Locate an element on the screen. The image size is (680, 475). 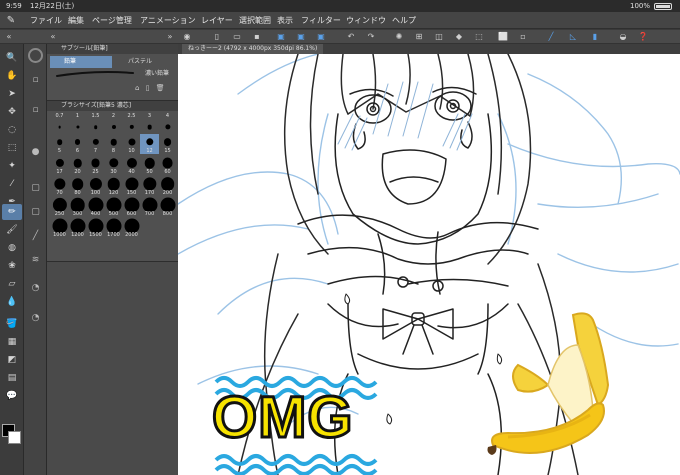
sub-color-swatch is located at coordinates (14, 437).